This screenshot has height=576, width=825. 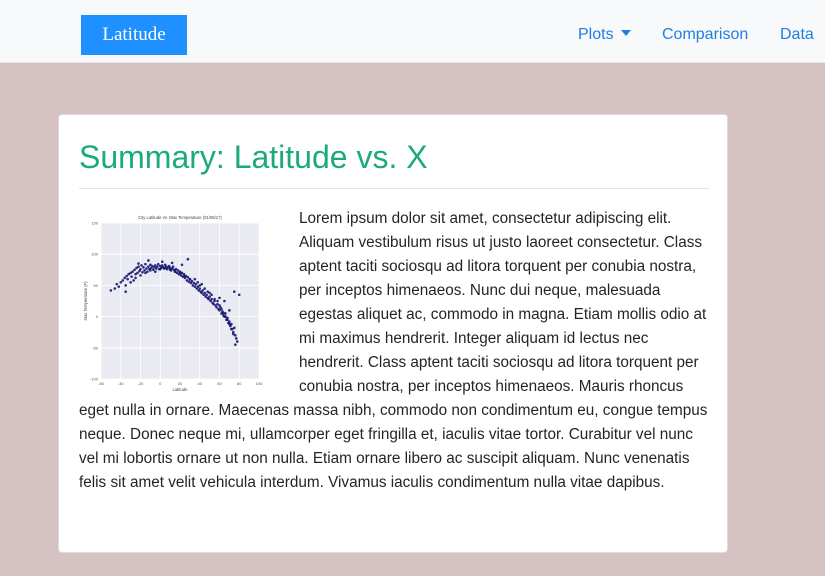 I want to click on x-tick-label: -60, so click(x=101, y=383).